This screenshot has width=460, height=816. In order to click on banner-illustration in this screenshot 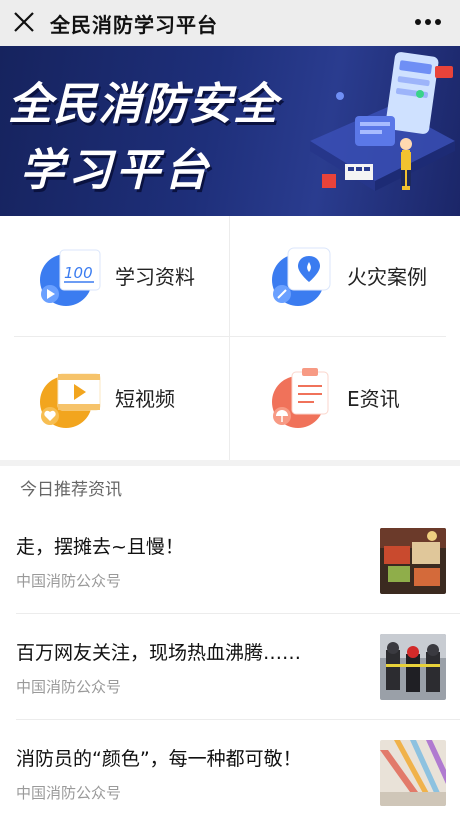, I will do `click(382, 121)`.